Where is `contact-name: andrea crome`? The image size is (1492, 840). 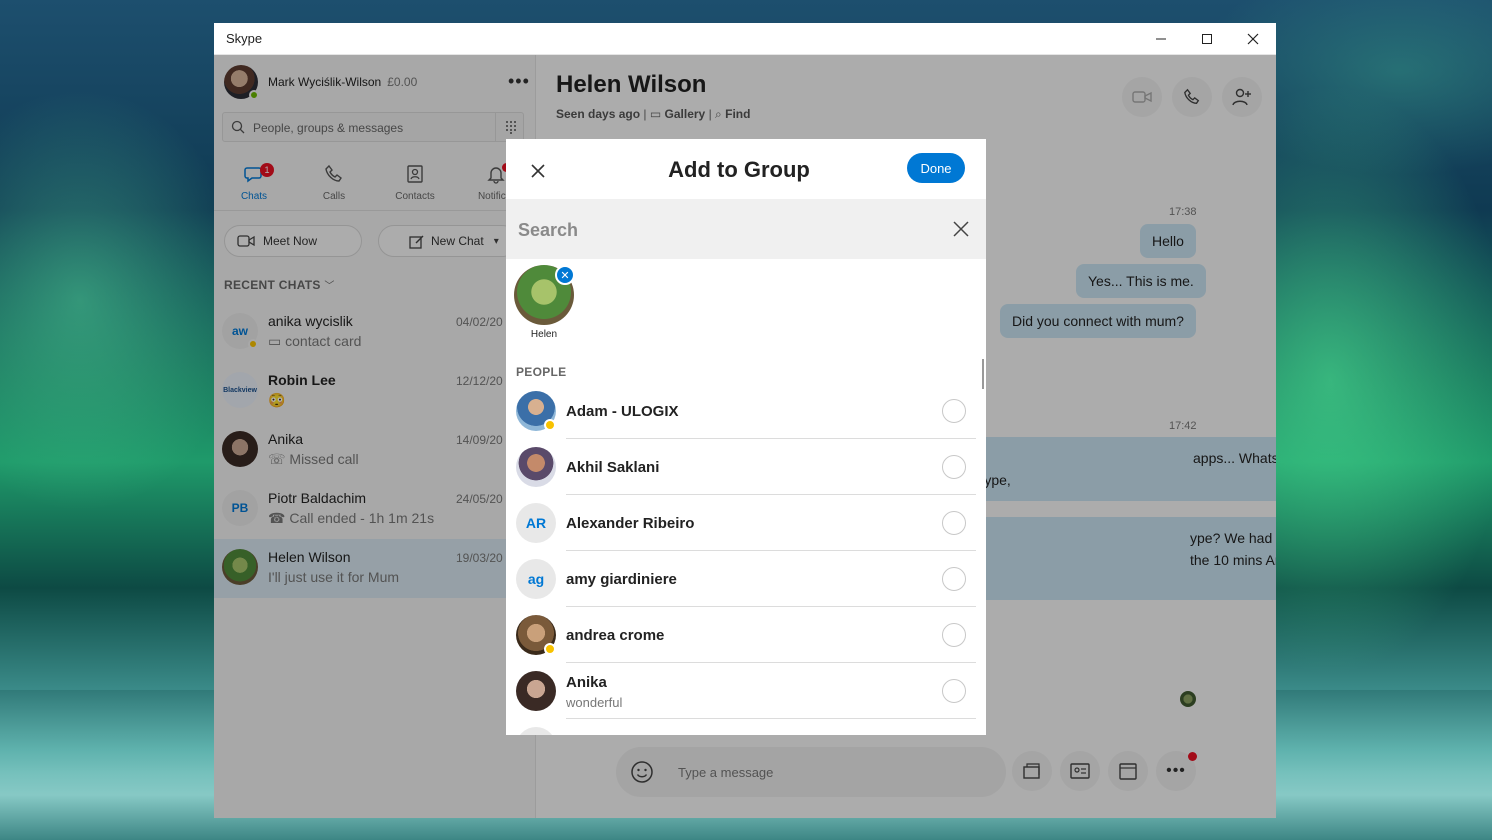
contact-name: andrea crome is located at coordinates (615, 635).